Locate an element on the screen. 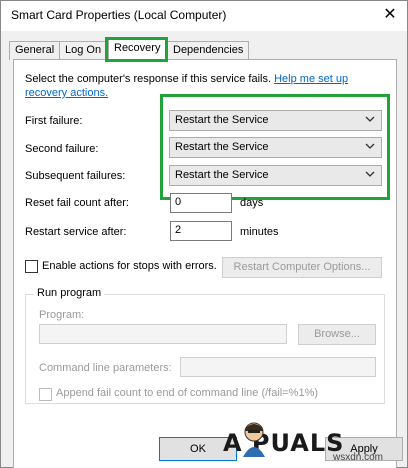 The height and width of the screenshot is (468, 408). restart-service-input: 2 is located at coordinates (201, 231).